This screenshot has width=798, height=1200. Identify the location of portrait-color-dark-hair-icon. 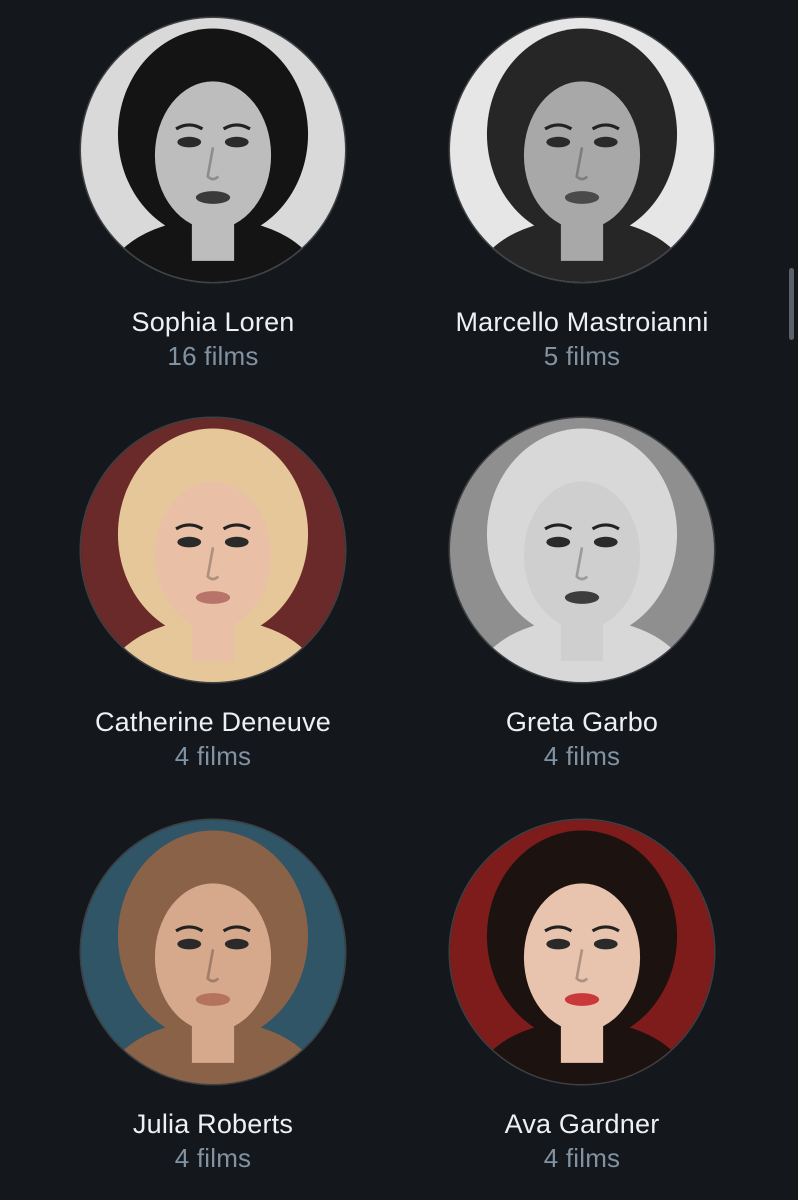
(582, 952).